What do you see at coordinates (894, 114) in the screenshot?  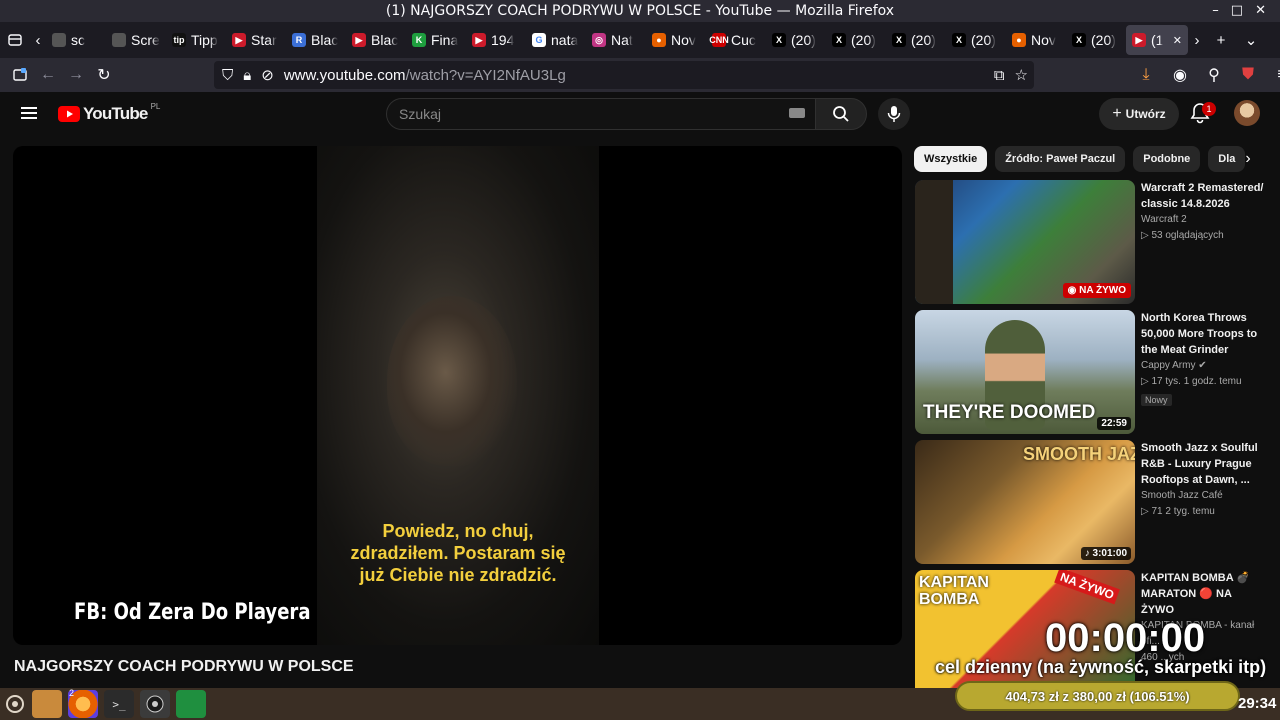 I see `voice-search-button` at bounding box center [894, 114].